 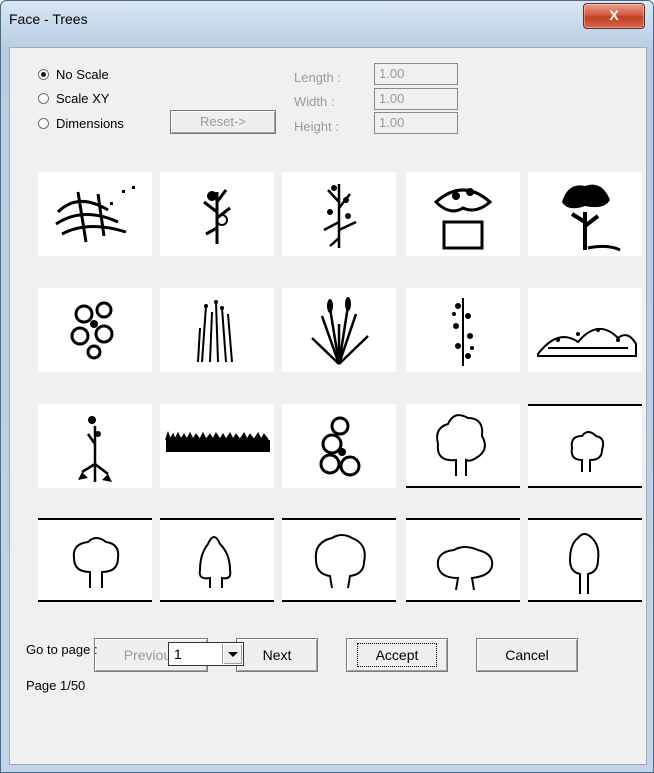 I want to click on narrow-tree-icon, so click(x=585, y=560).